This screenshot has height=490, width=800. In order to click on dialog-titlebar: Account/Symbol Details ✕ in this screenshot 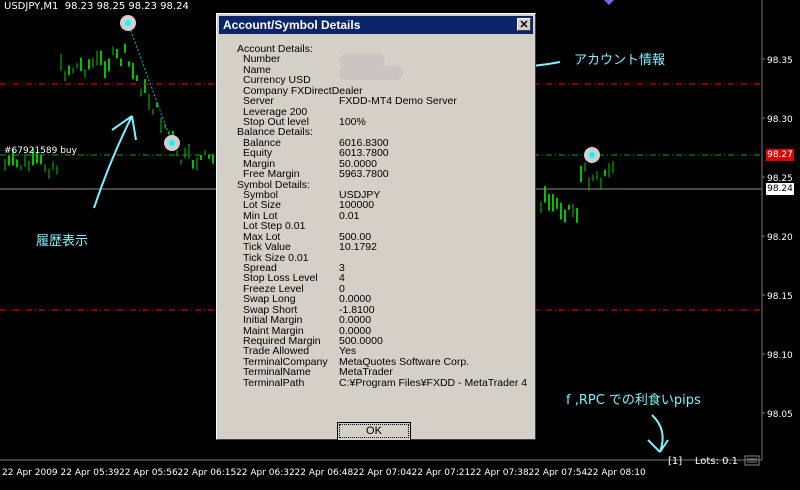, I will do `click(376, 25)`.